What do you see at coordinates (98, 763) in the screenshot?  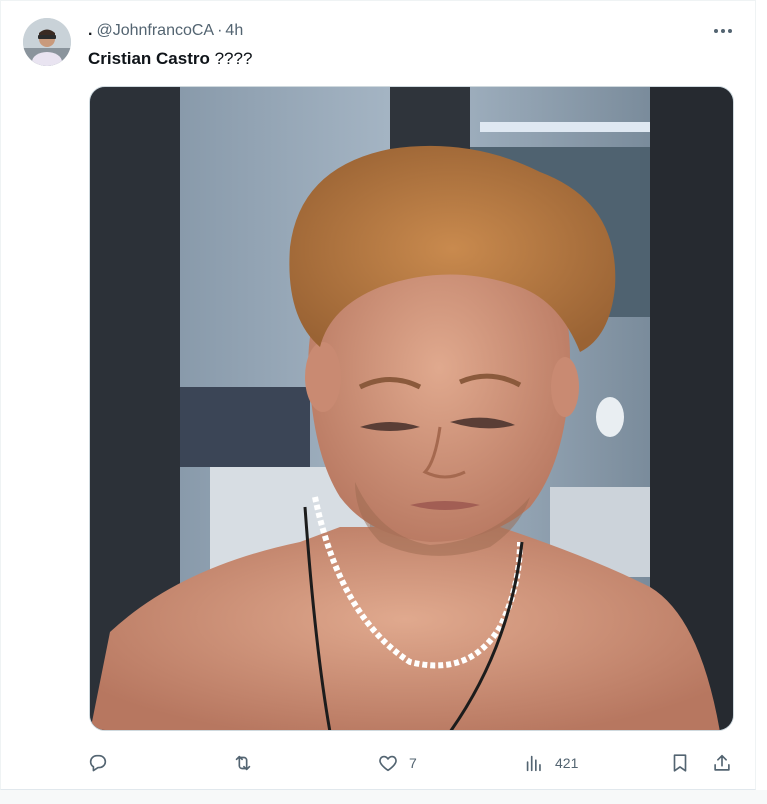 I see `reply-icon` at bounding box center [98, 763].